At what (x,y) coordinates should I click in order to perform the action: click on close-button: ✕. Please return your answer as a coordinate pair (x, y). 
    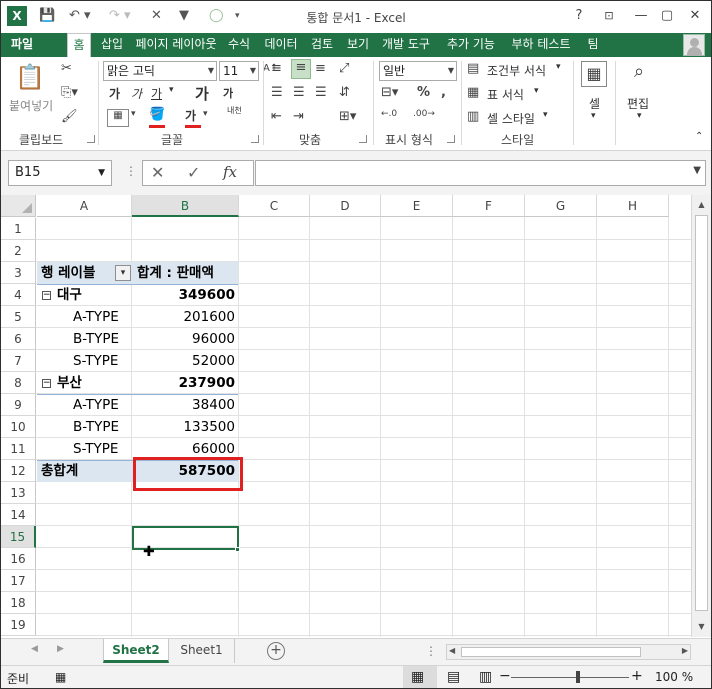
    Looking at the image, I should click on (695, 16).